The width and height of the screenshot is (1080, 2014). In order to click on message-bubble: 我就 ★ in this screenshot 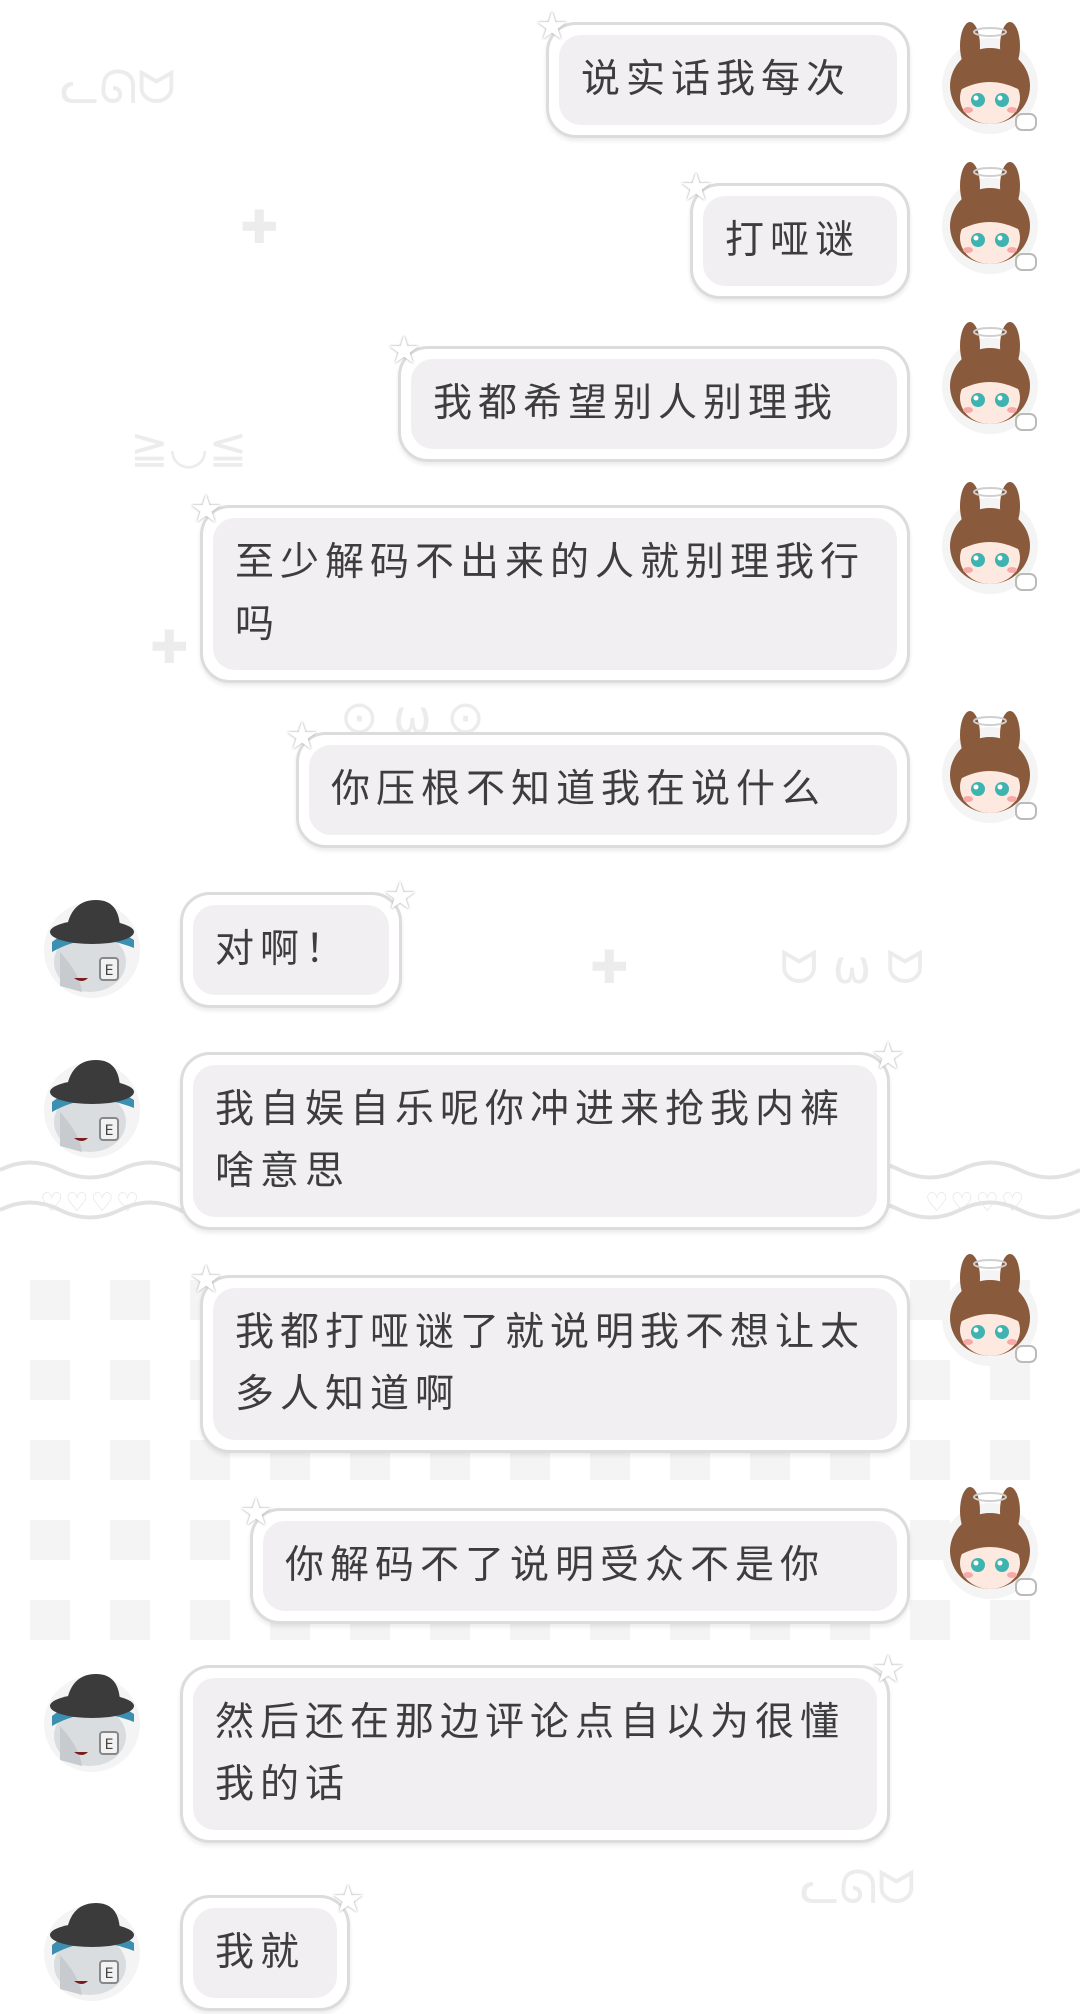, I will do `click(272, 1945)`.